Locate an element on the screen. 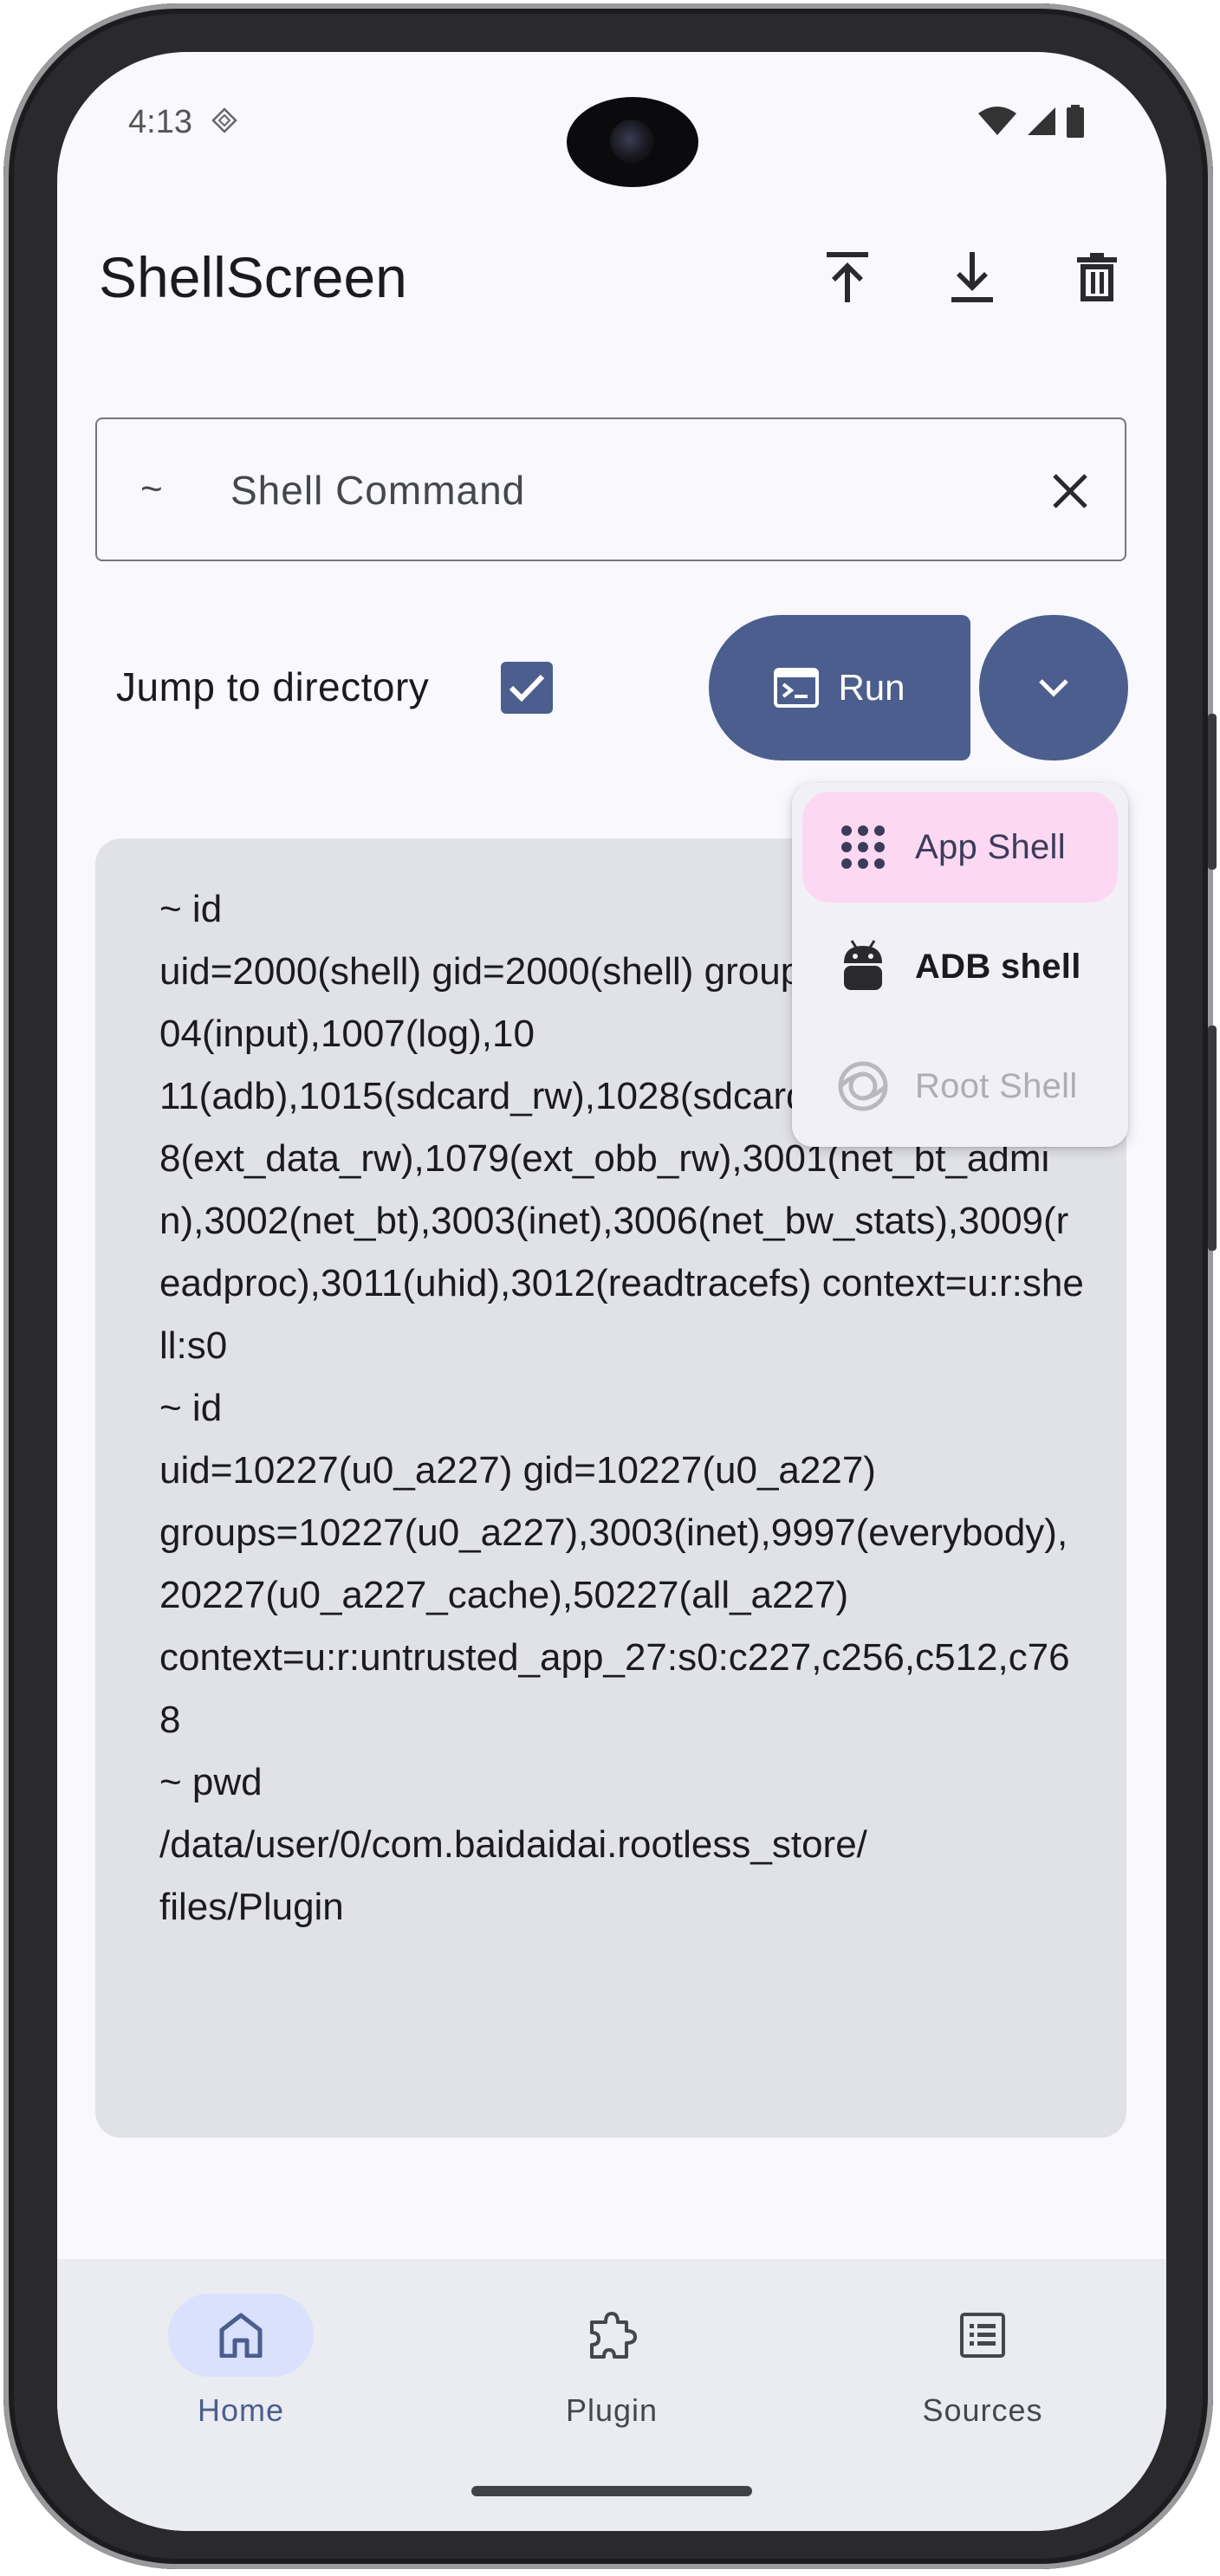 The height and width of the screenshot is (2576, 1220). status-icons is located at coordinates (1031, 122).